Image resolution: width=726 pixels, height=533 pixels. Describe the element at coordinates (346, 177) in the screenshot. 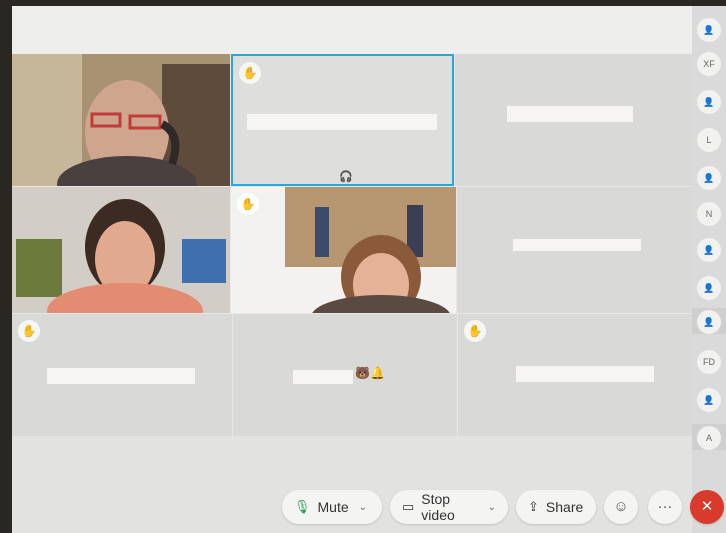

I see `headset-icon: 🎧` at that location.